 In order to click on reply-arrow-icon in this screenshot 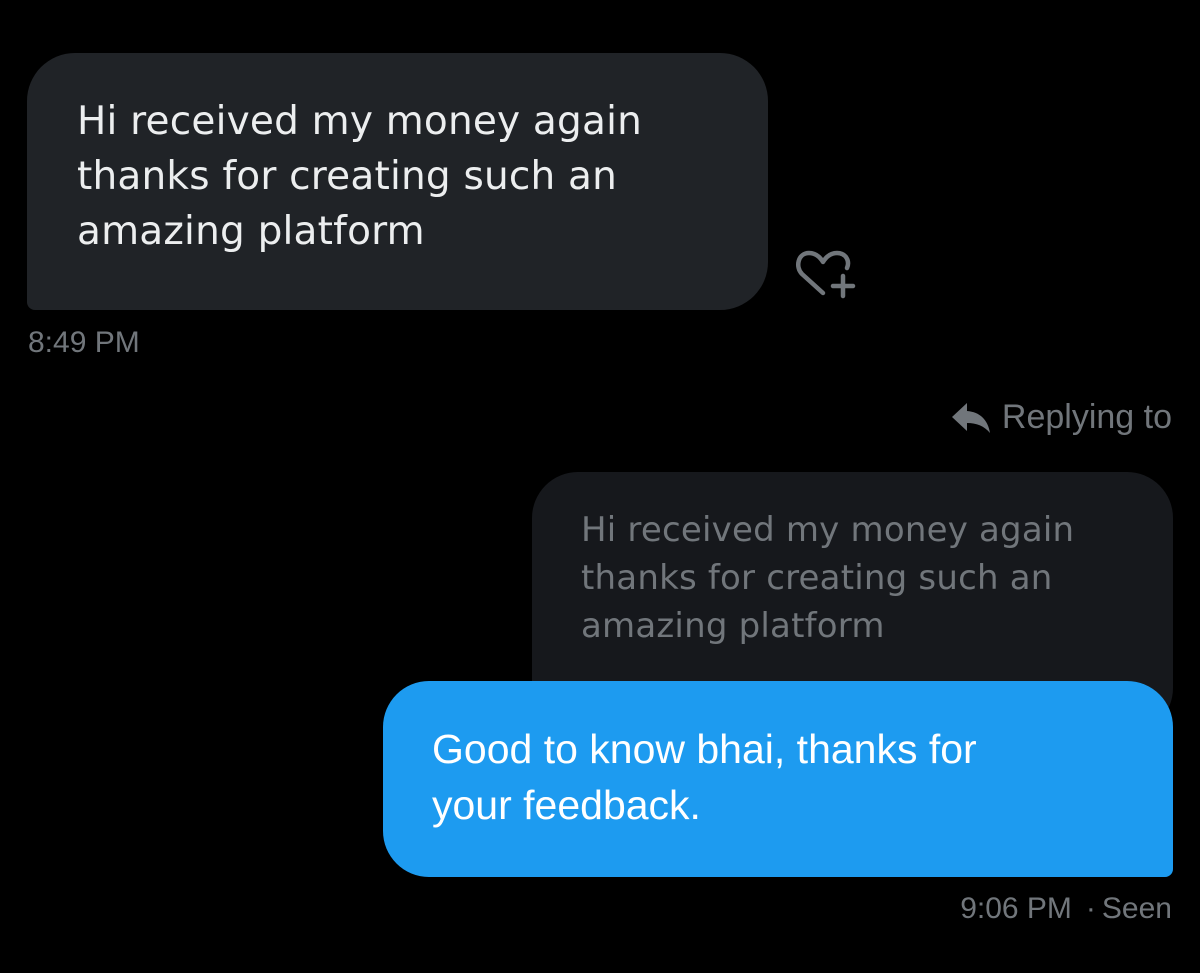, I will do `click(970, 417)`.